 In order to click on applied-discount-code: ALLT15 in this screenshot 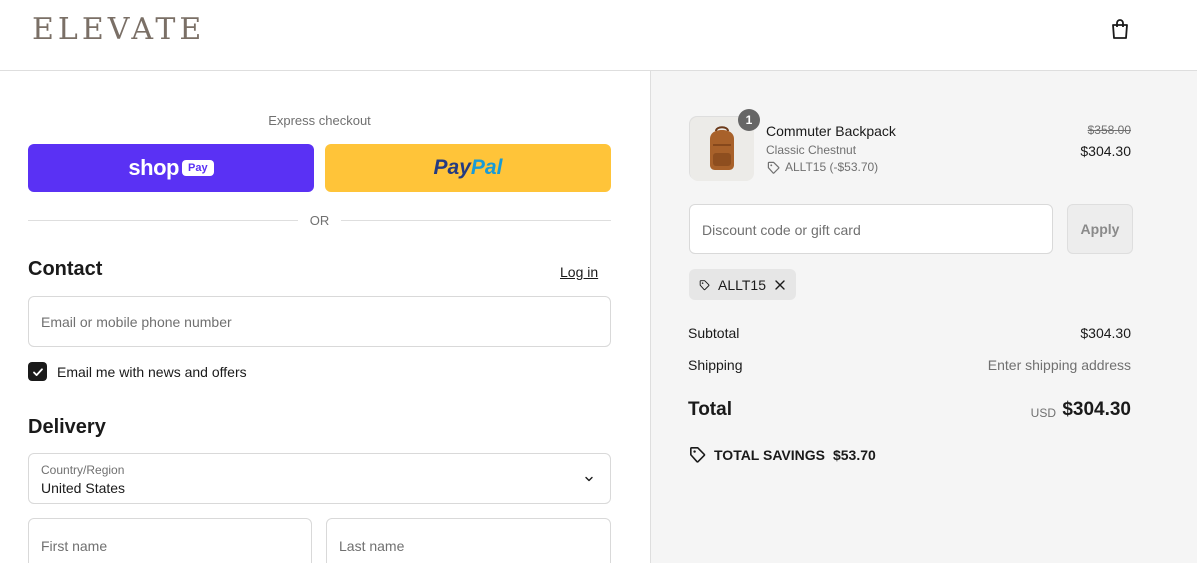, I will do `click(742, 284)`.